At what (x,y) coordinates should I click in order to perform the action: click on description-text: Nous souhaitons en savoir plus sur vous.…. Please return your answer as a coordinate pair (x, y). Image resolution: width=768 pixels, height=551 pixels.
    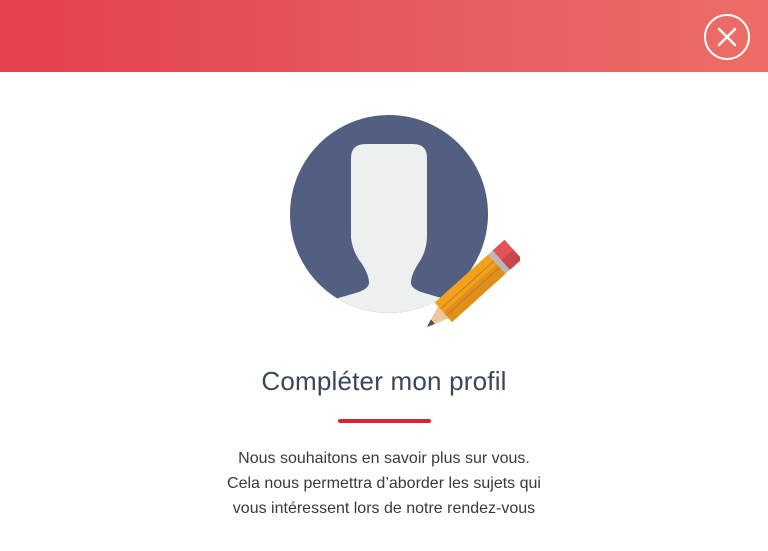
    Looking at the image, I should click on (384, 483).